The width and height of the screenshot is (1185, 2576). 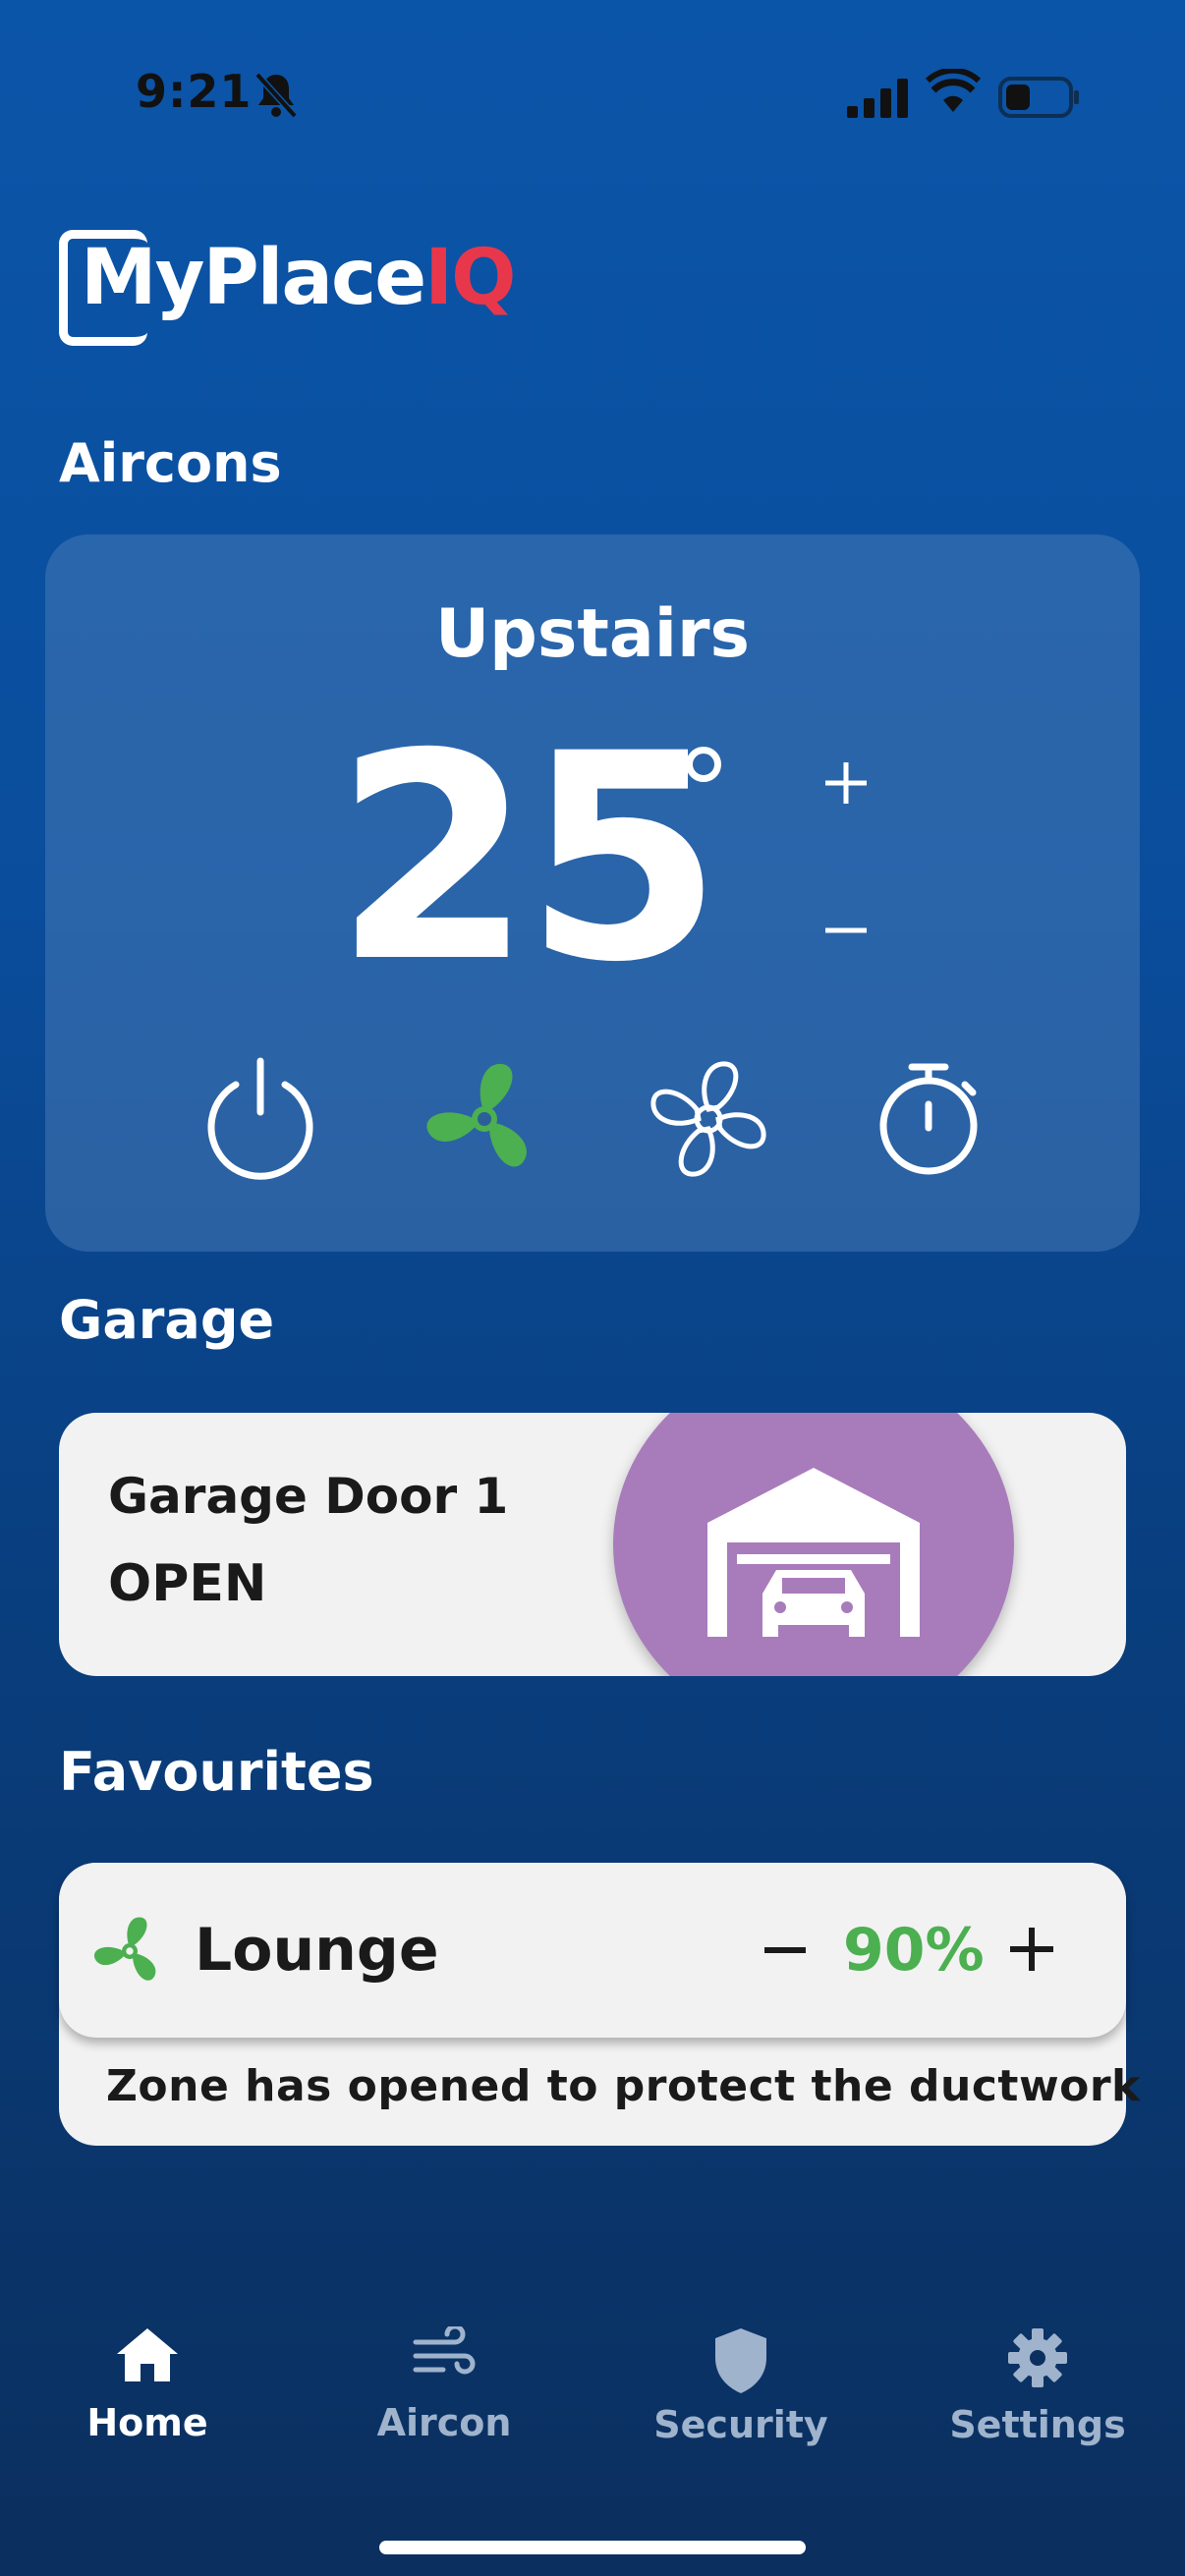 What do you see at coordinates (624, 2086) in the screenshot?
I see `zone-warning-text: Zone has opened to protect the ductwork` at bounding box center [624, 2086].